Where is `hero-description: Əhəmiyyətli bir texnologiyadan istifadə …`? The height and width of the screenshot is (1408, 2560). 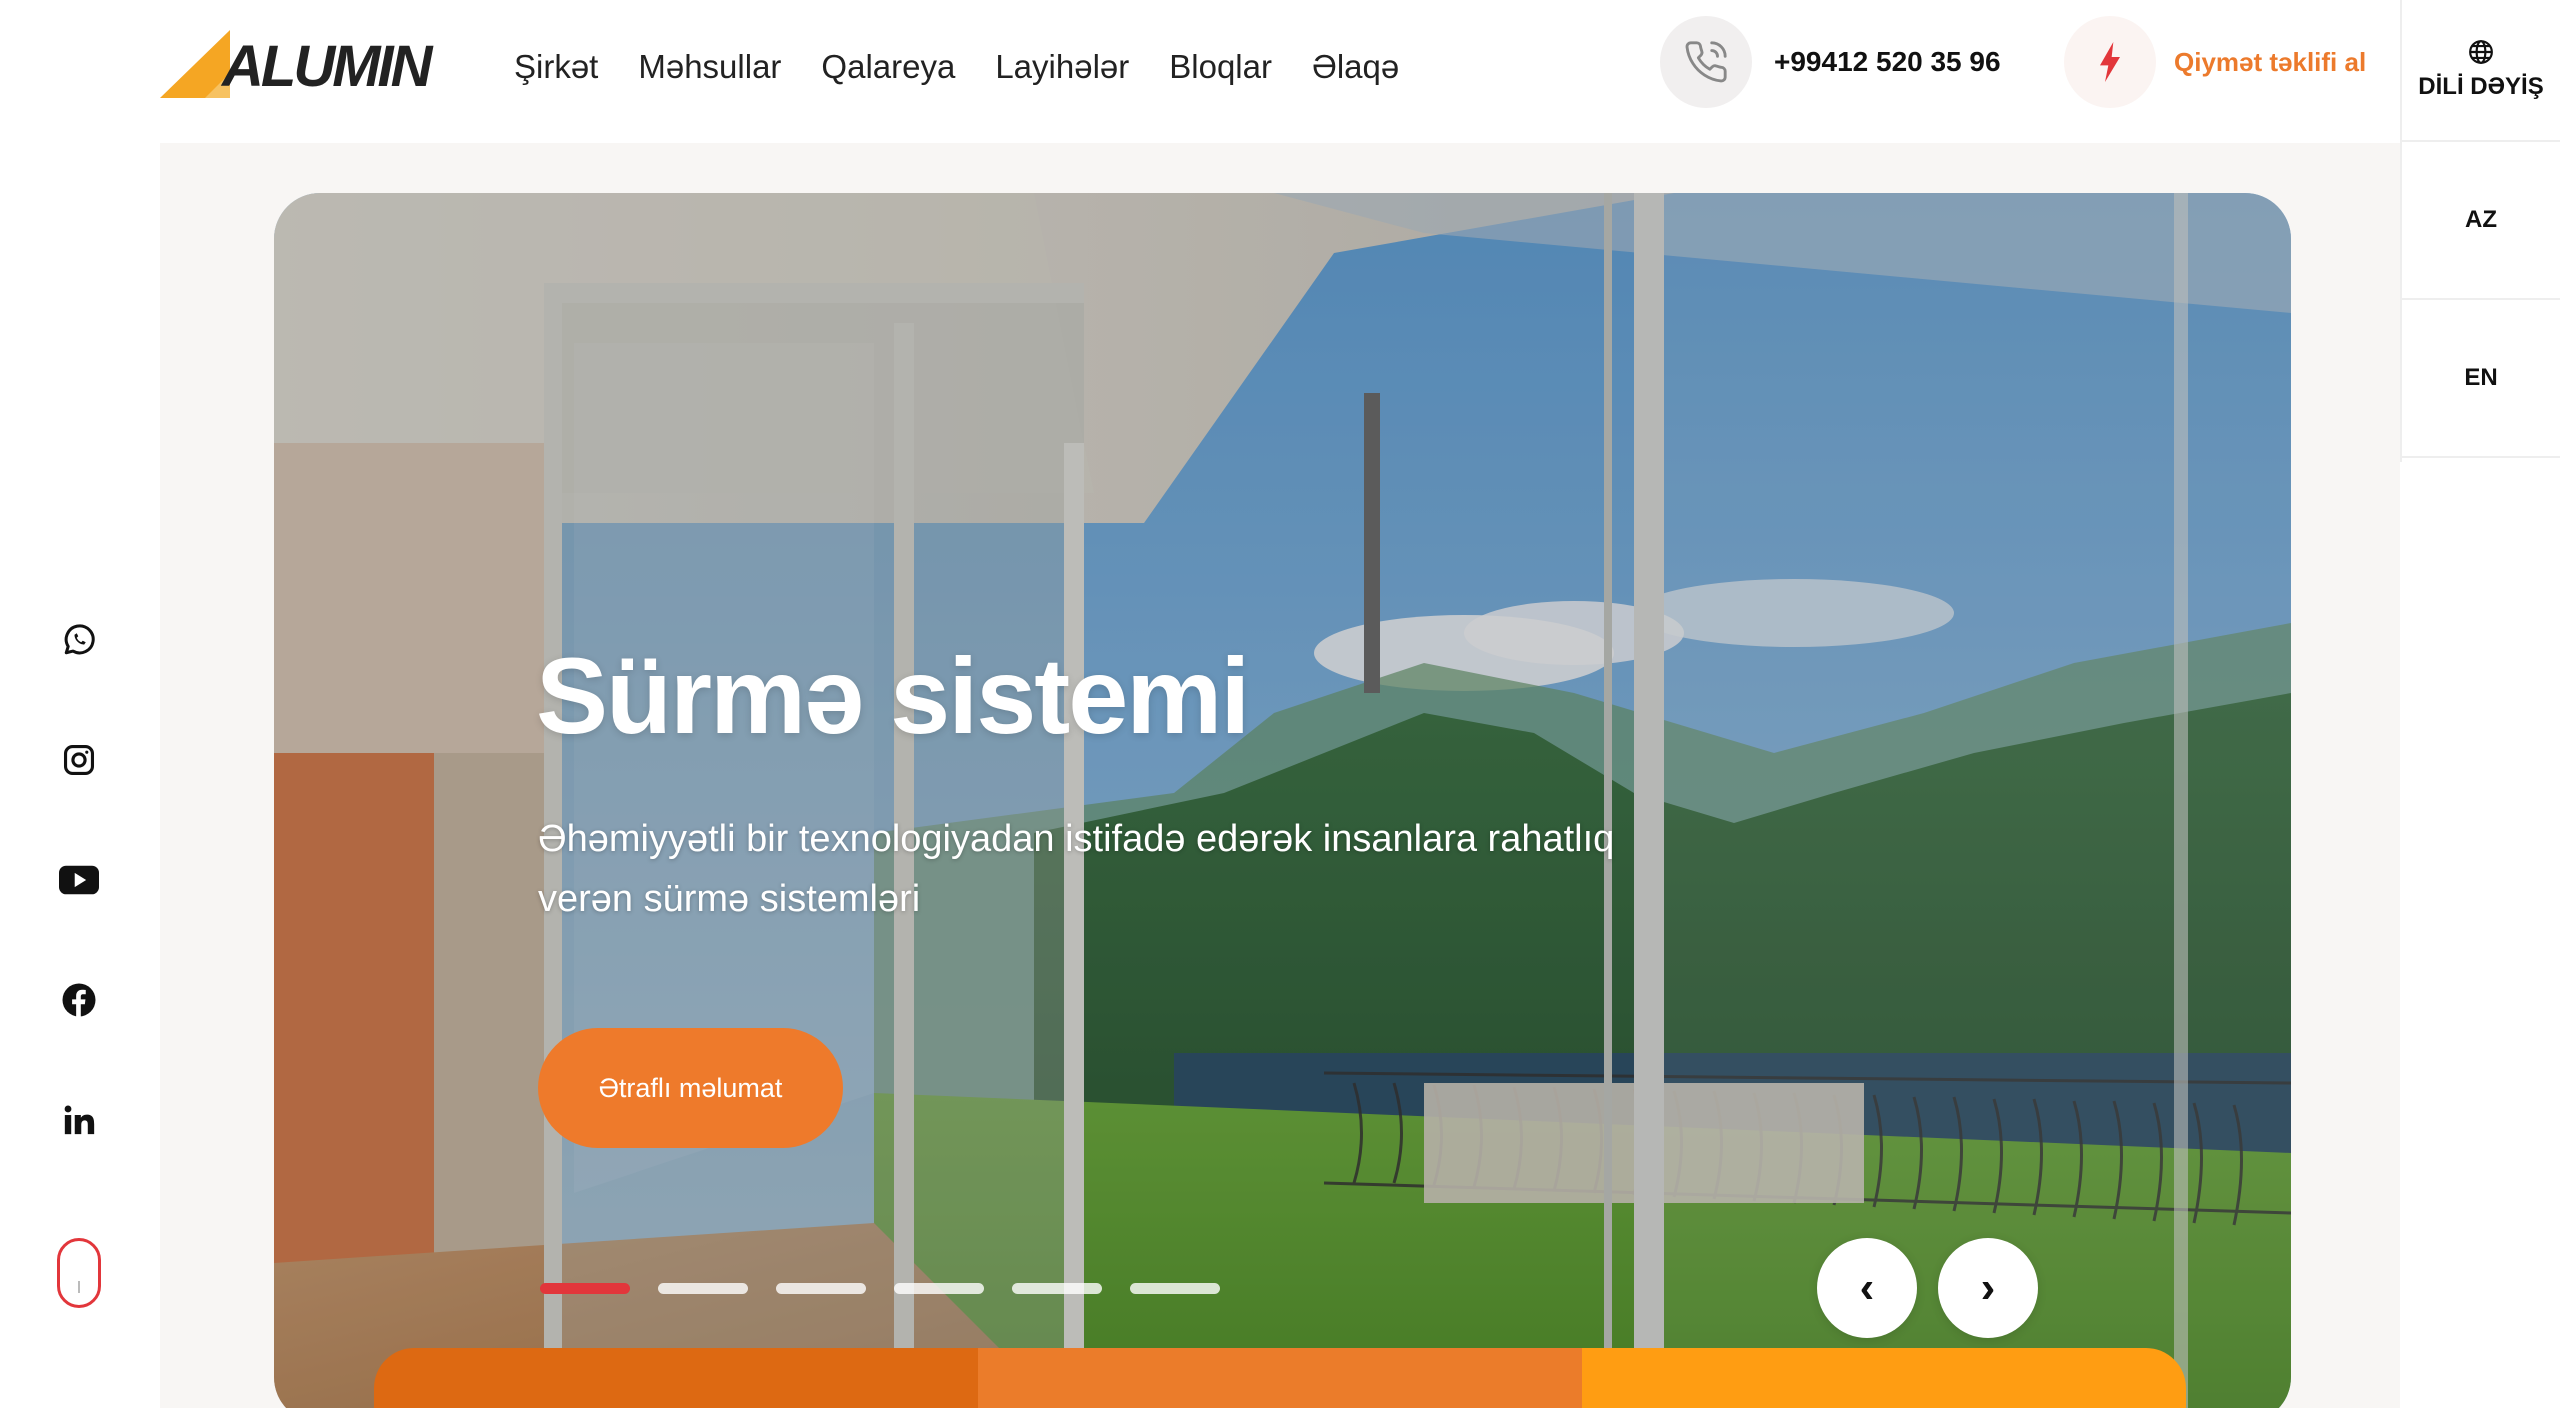 hero-description: Əhəmiyyətli bir texnologiyadan istifadə … is located at coordinates (1076, 869).